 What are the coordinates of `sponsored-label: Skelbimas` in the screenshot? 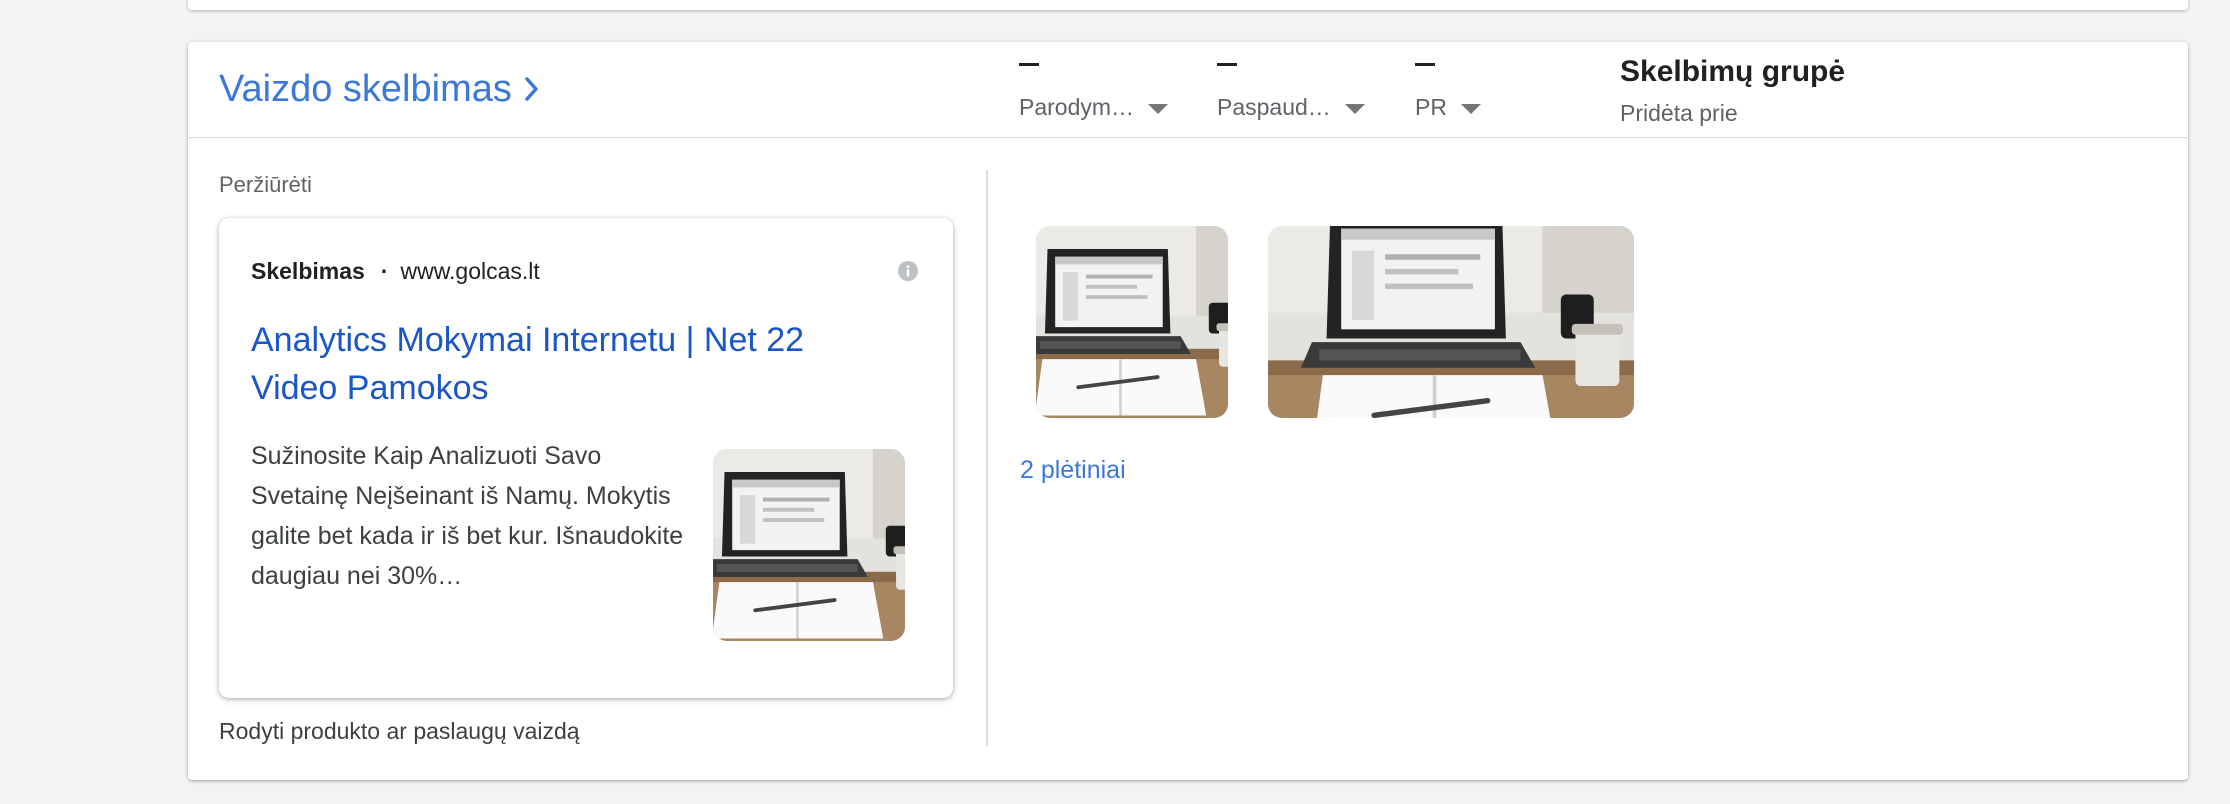 It's located at (308, 271).